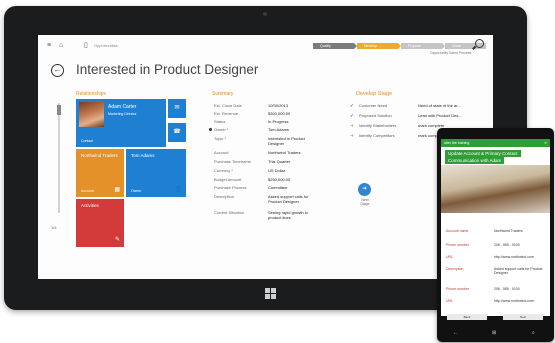 This screenshot has height=343, width=555. Describe the element at coordinates (455, 333) in the screenshot. I see `back-arrow-icon: ←` at that location.